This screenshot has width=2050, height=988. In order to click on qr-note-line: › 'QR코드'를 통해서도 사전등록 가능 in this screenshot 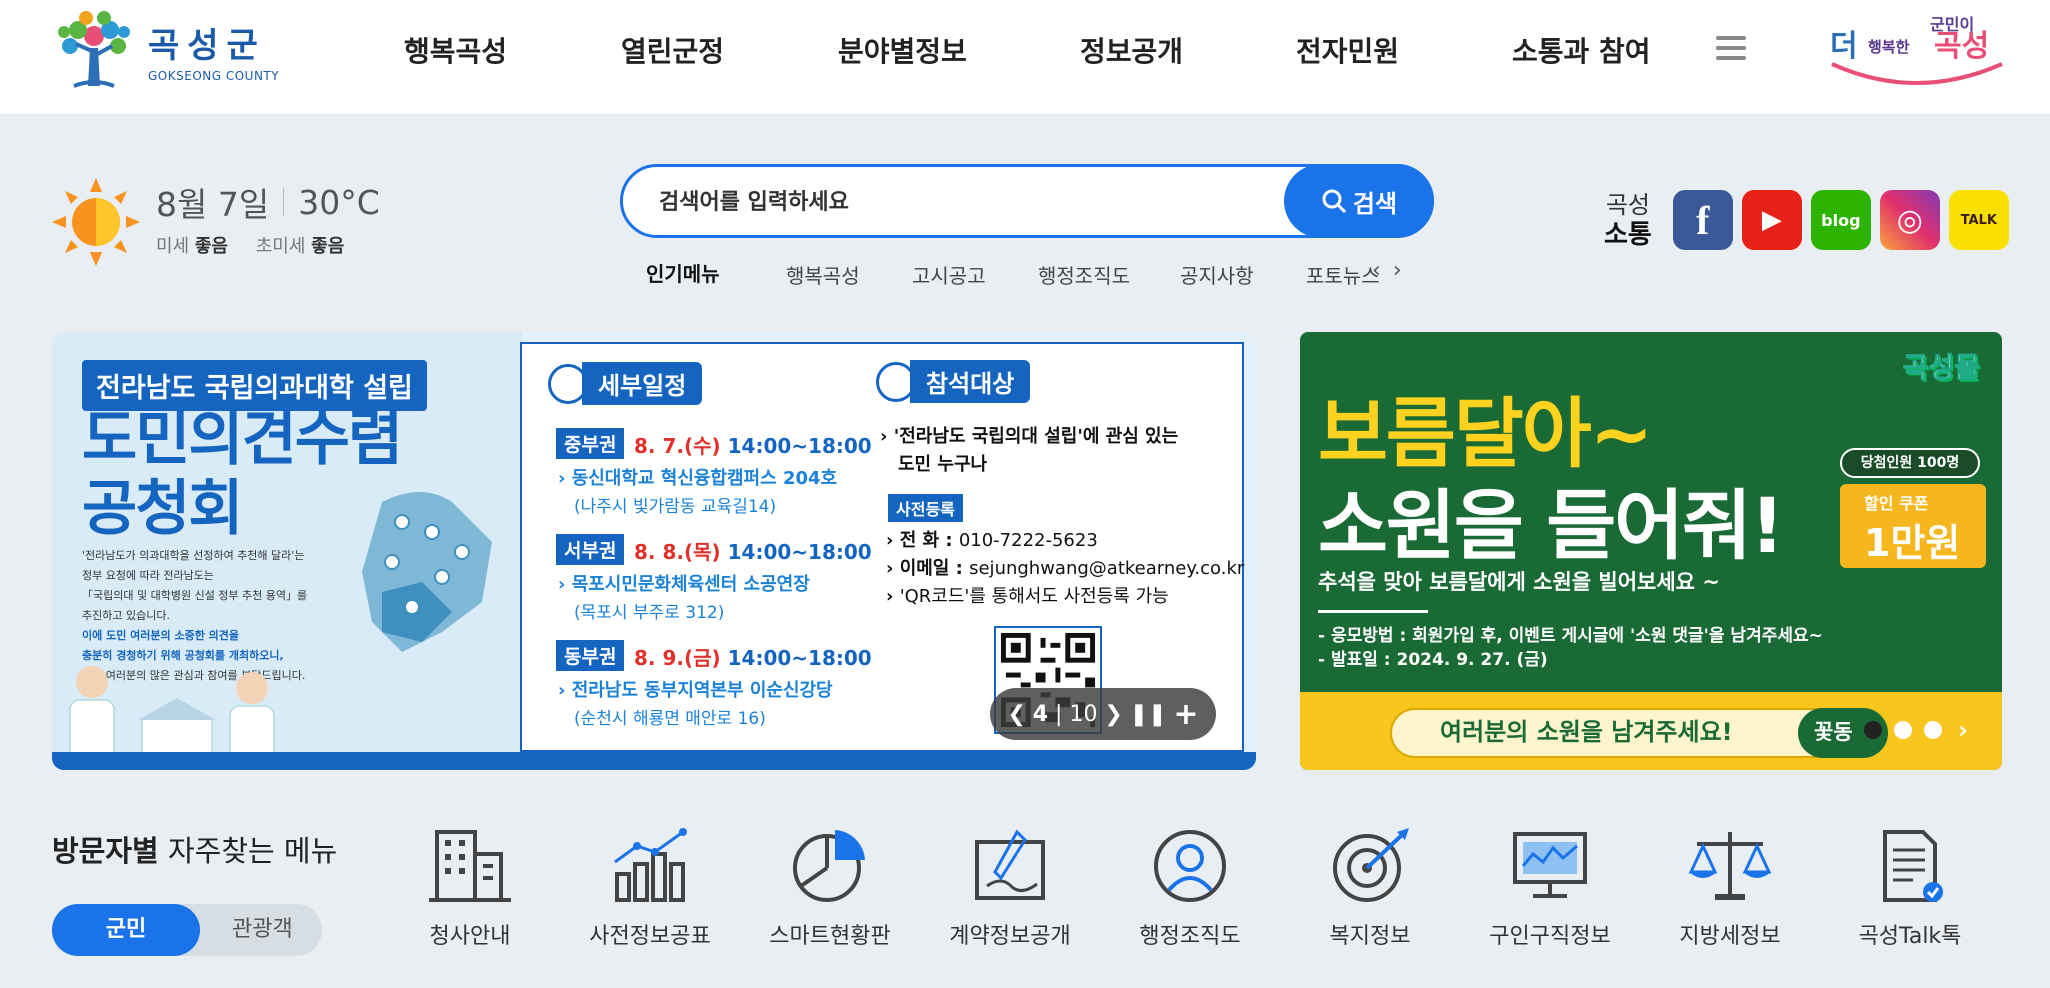, I will do `click(1027, 596)`.